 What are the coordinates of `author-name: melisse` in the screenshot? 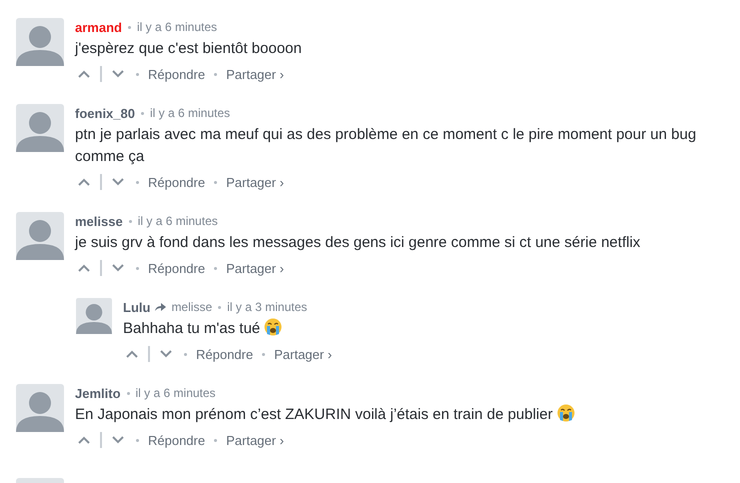 It's located at (99, 221).